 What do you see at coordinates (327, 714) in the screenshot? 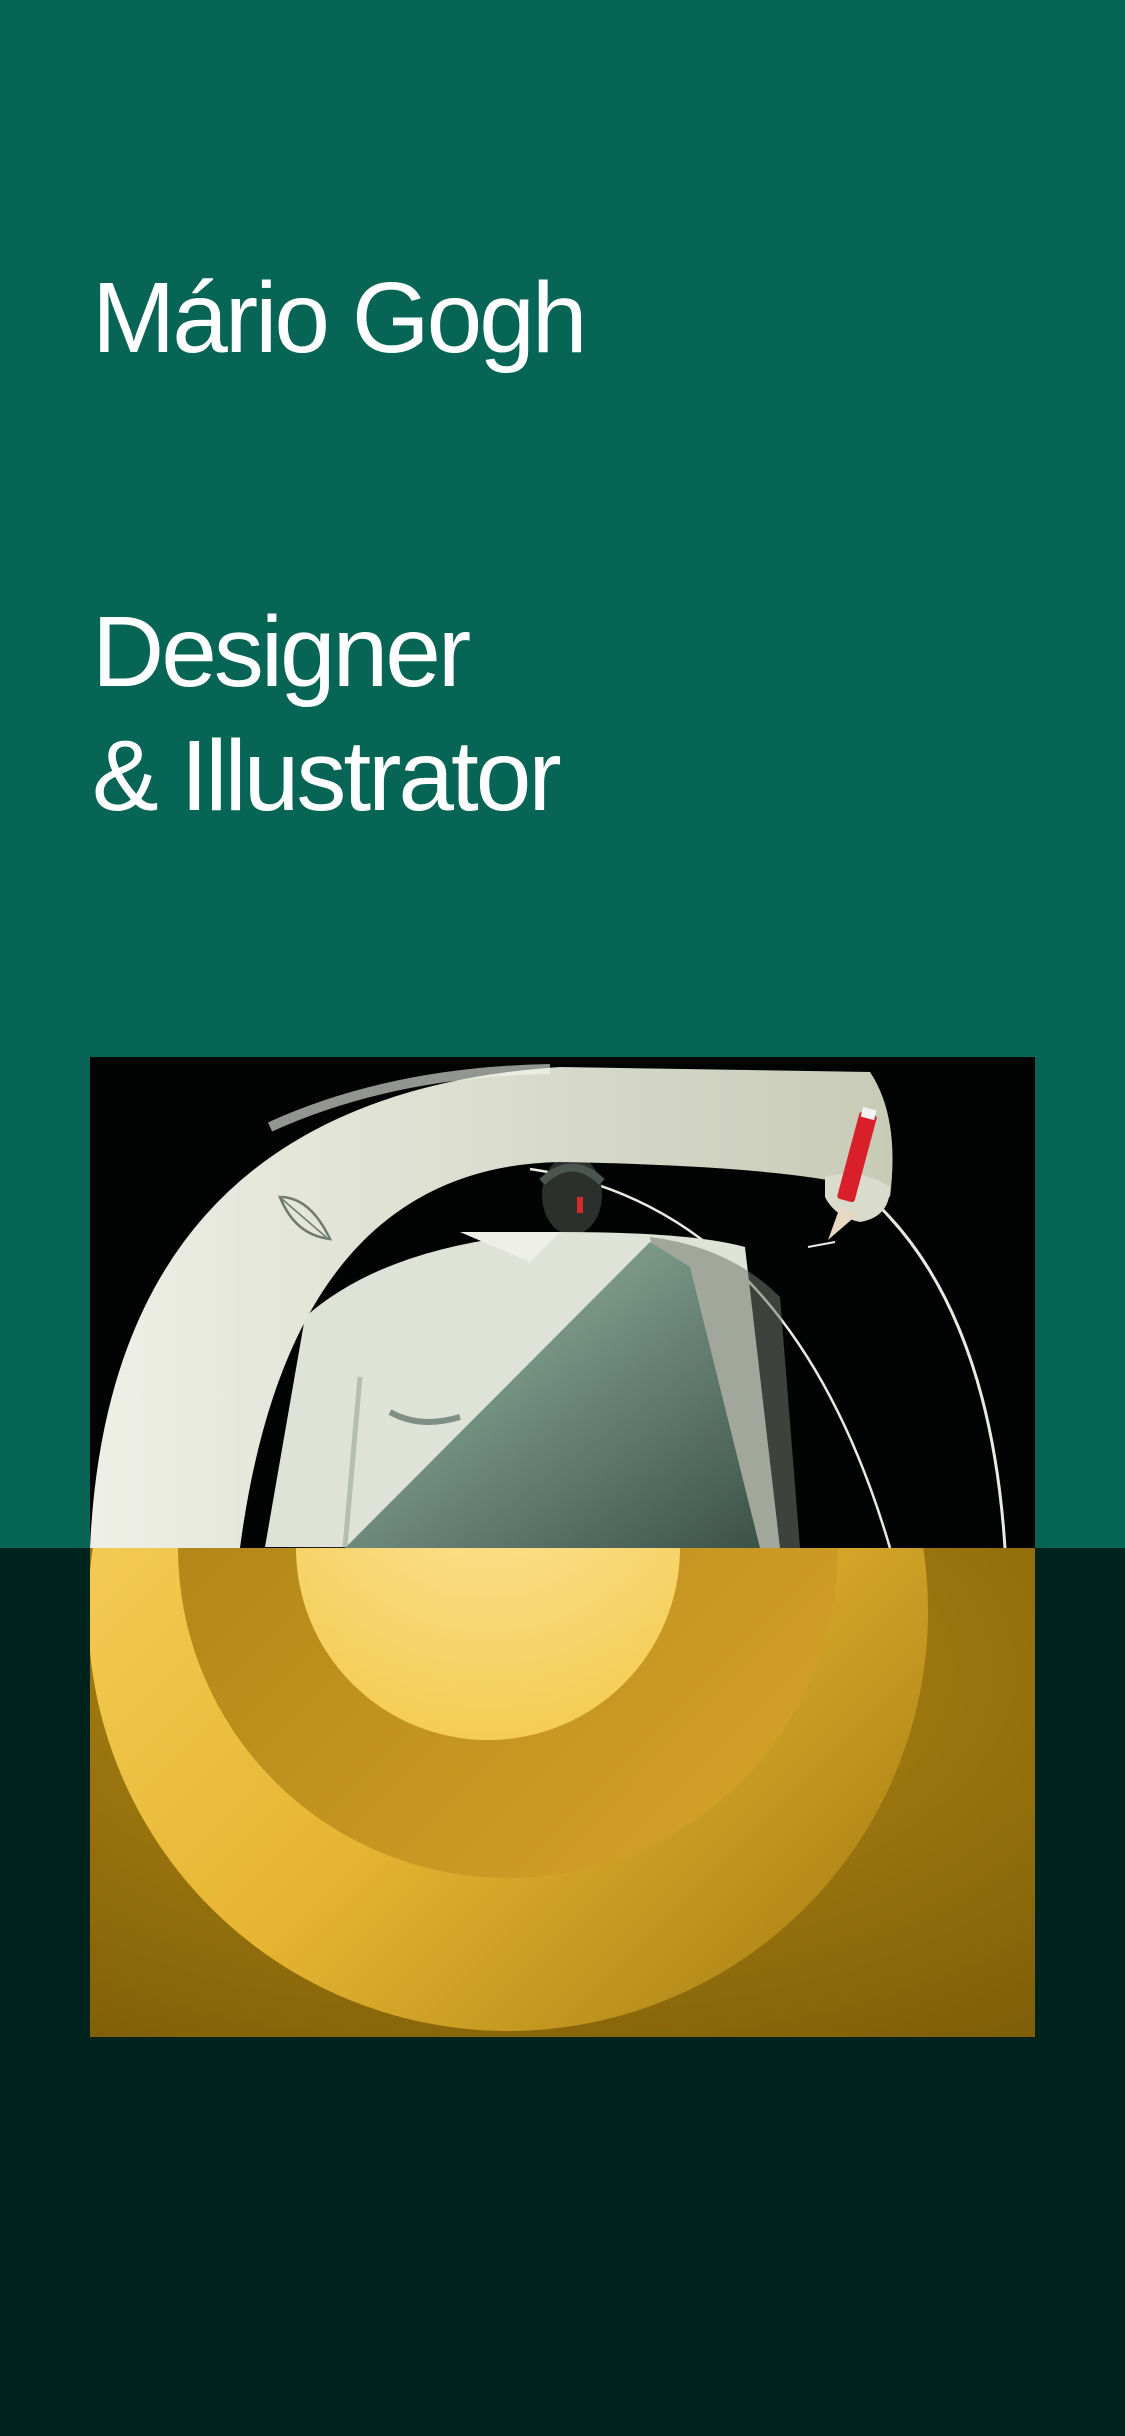
I see `artist-role: Designer & Illustrator` at bounding box center [327, 714].